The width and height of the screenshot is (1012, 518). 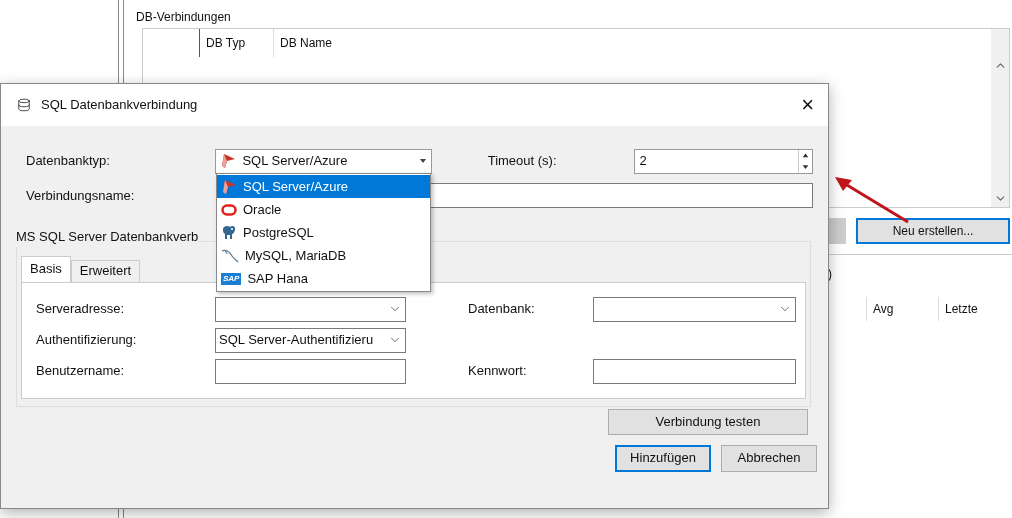 I want to click on field-label: Authentifizierung:, so click(x=87, y=340).